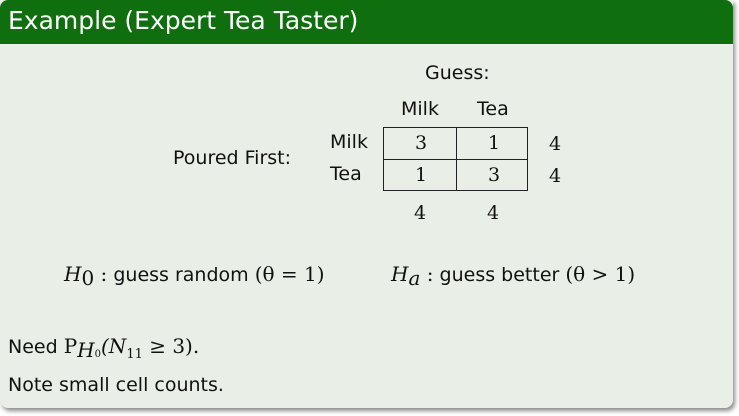 Image resolution: width=739 pixels, height=416 pixels. I want to click on note-text: Note small cell counts., so click(116, 385).